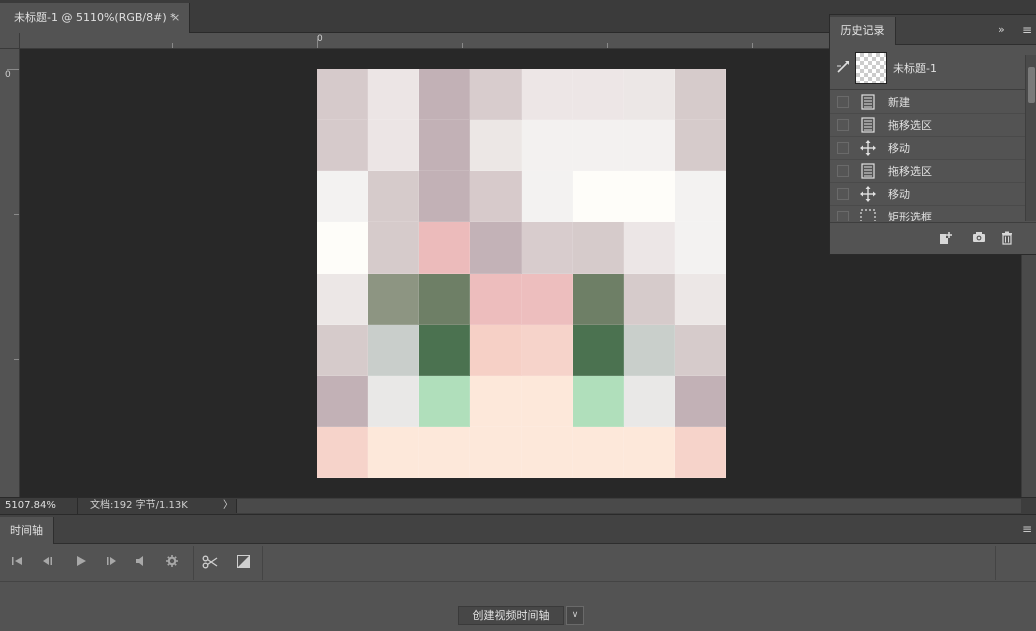  What do you see at coordinates (933, 238) in the screenshot?
I see `history-footer` at bounding box center [933, 238].